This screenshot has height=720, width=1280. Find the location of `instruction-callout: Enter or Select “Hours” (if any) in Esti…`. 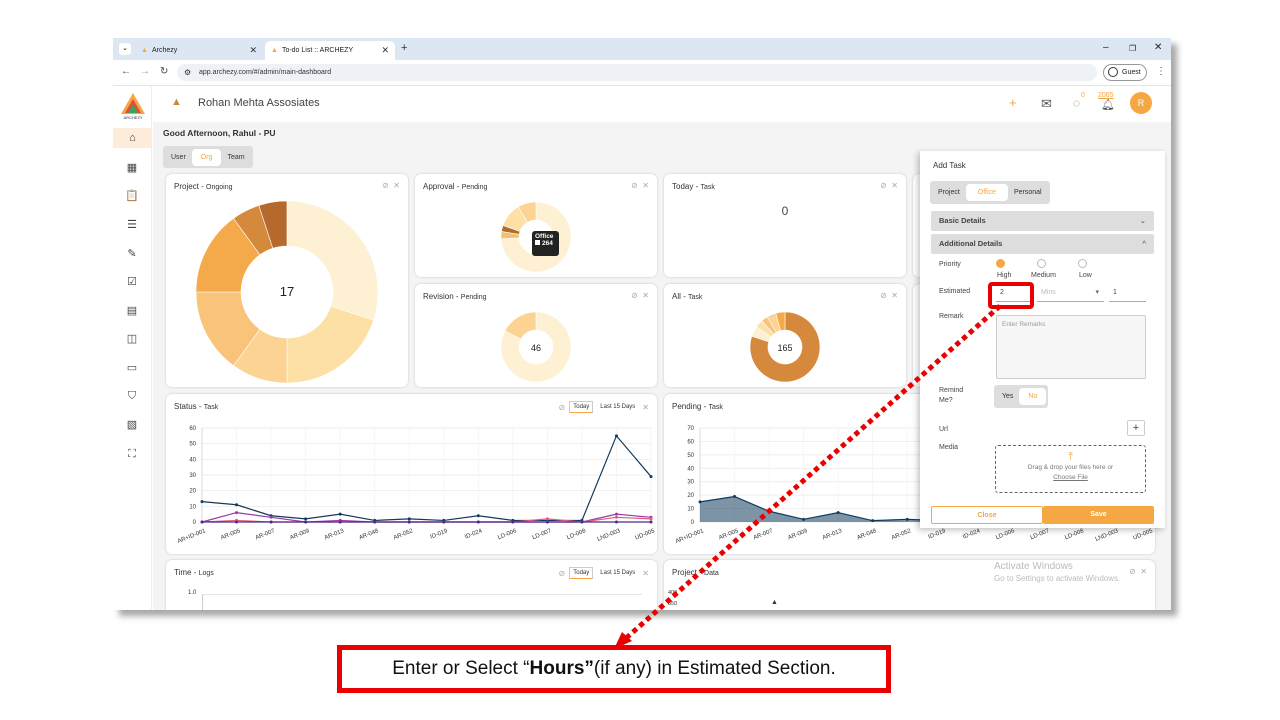

instruction-callout: Enter or Select “Hours” (if any) in Esti… is located at coordinates (614, 669).